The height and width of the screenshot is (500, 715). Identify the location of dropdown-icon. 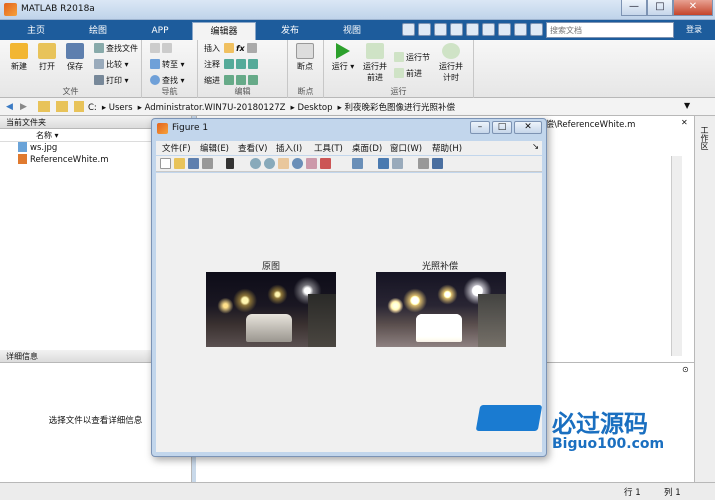
(536, 29).